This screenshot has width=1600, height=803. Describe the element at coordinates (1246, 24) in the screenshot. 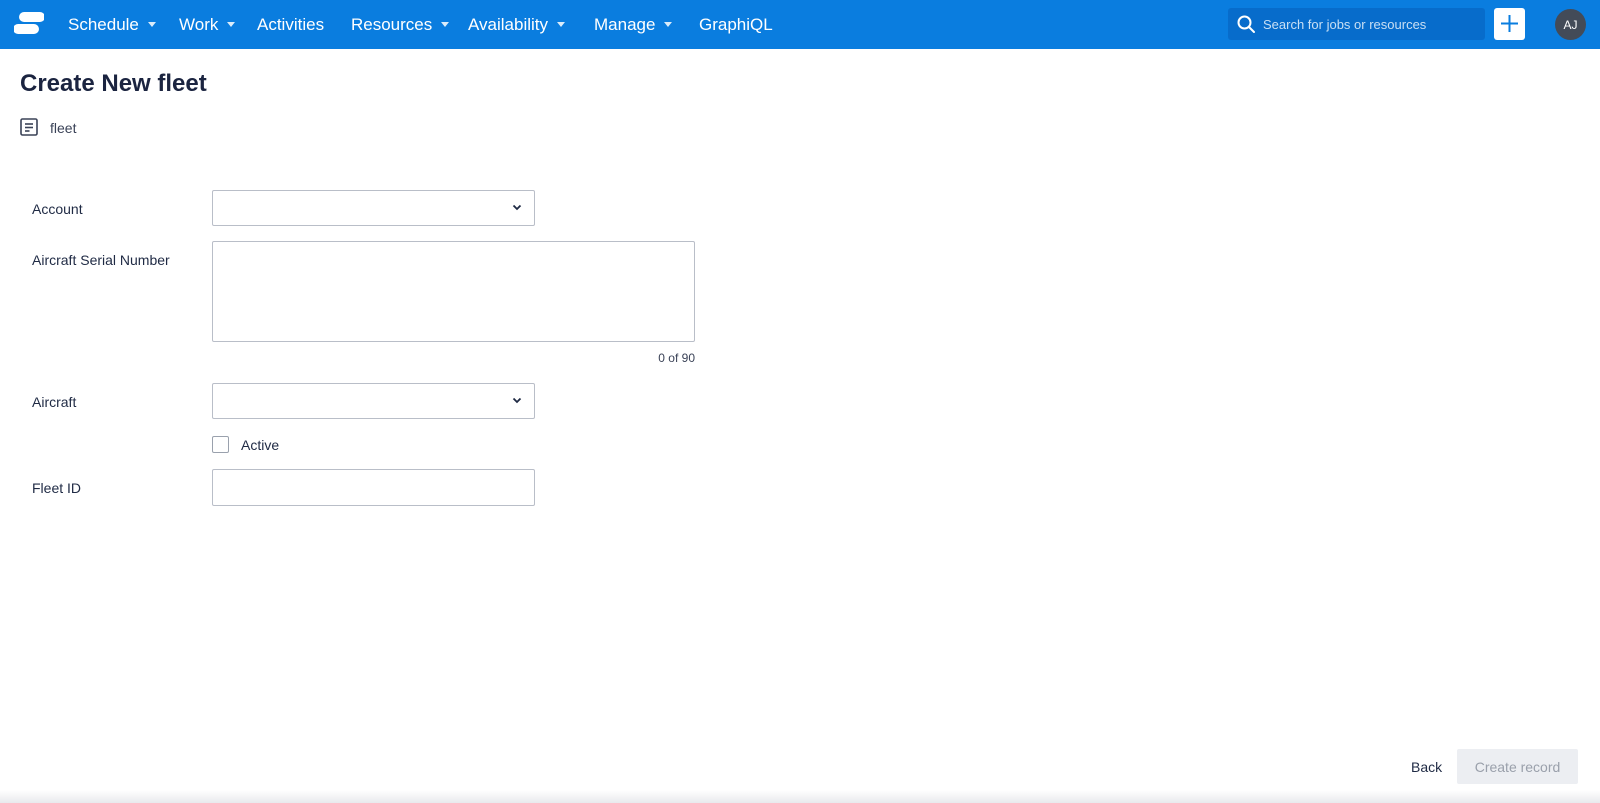

I see `search-icon` at that location.